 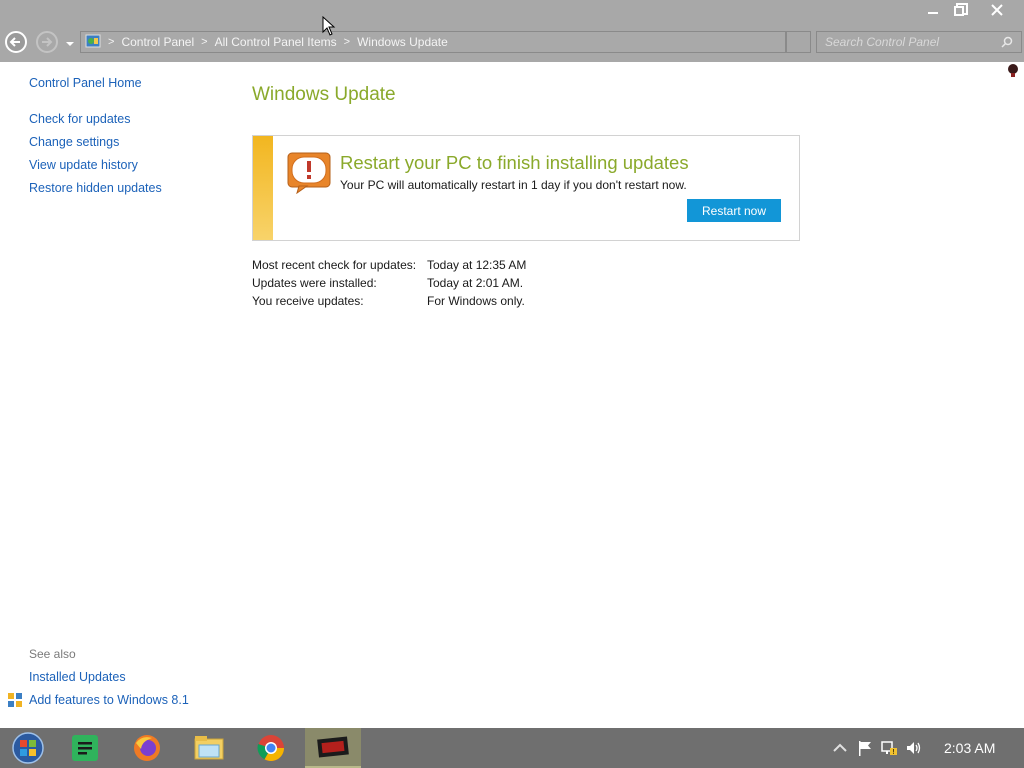 I want to click on restore-button, so click(x=961, y=10).